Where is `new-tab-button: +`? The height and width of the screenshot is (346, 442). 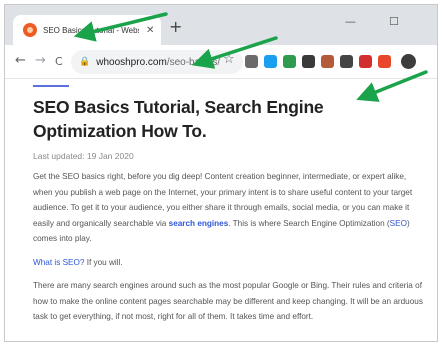
new-tab-button: + is located at coordinates (175, 27).